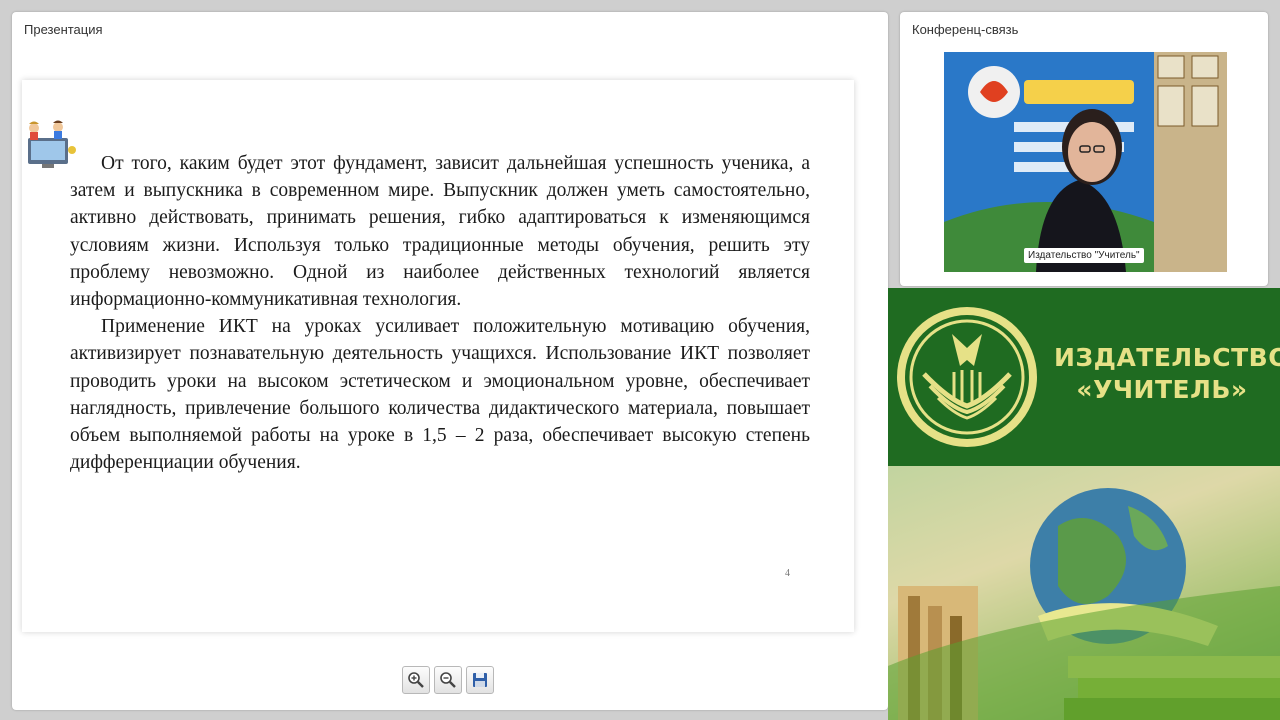 Image resolution: width=1280 pixels, height=720 pixels. I want to click on zoom-in-icon, so click(416, 680).